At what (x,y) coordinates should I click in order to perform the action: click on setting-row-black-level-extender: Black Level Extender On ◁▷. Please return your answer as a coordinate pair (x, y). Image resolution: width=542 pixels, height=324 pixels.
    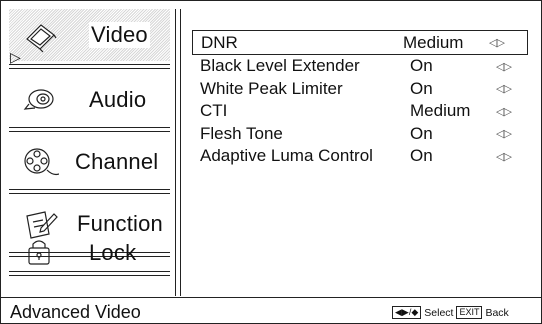
    Looking at the image, I should click on (364, 66).